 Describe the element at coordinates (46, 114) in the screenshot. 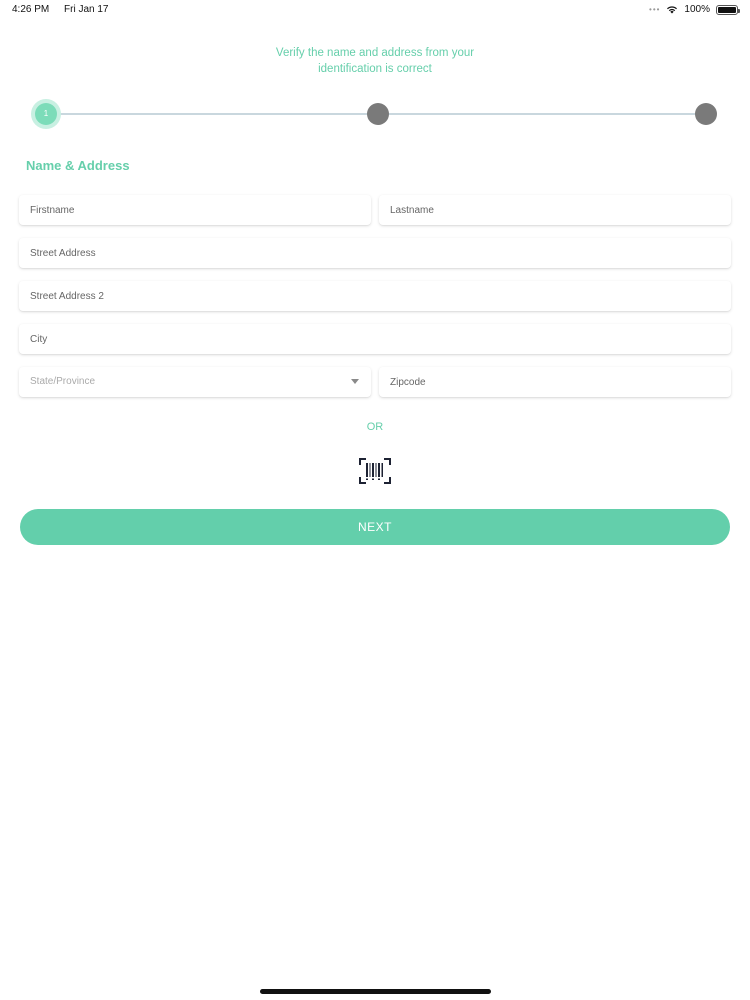

I see `step-1-active: 1` at that location.